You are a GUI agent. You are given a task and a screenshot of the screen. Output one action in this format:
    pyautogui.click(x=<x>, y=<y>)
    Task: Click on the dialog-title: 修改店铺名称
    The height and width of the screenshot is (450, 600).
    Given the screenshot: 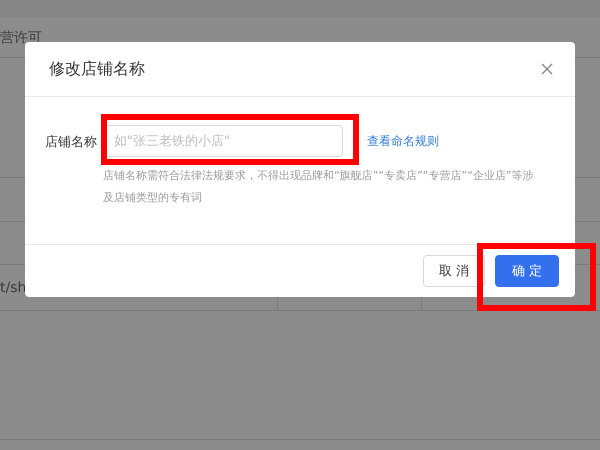 What is the action you would take?
    pyautogui.click(x=97, y=69)
    